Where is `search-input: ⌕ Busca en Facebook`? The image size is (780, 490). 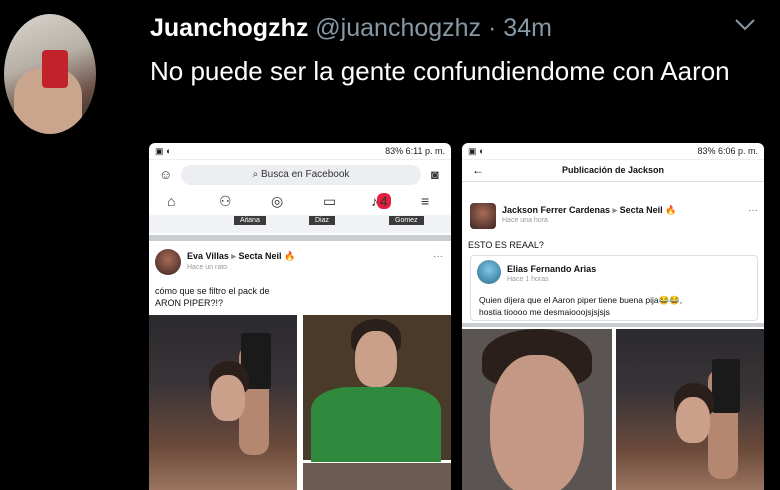 search-input: ⌕ Busca en Facebook is located at coordinates (301, 175).